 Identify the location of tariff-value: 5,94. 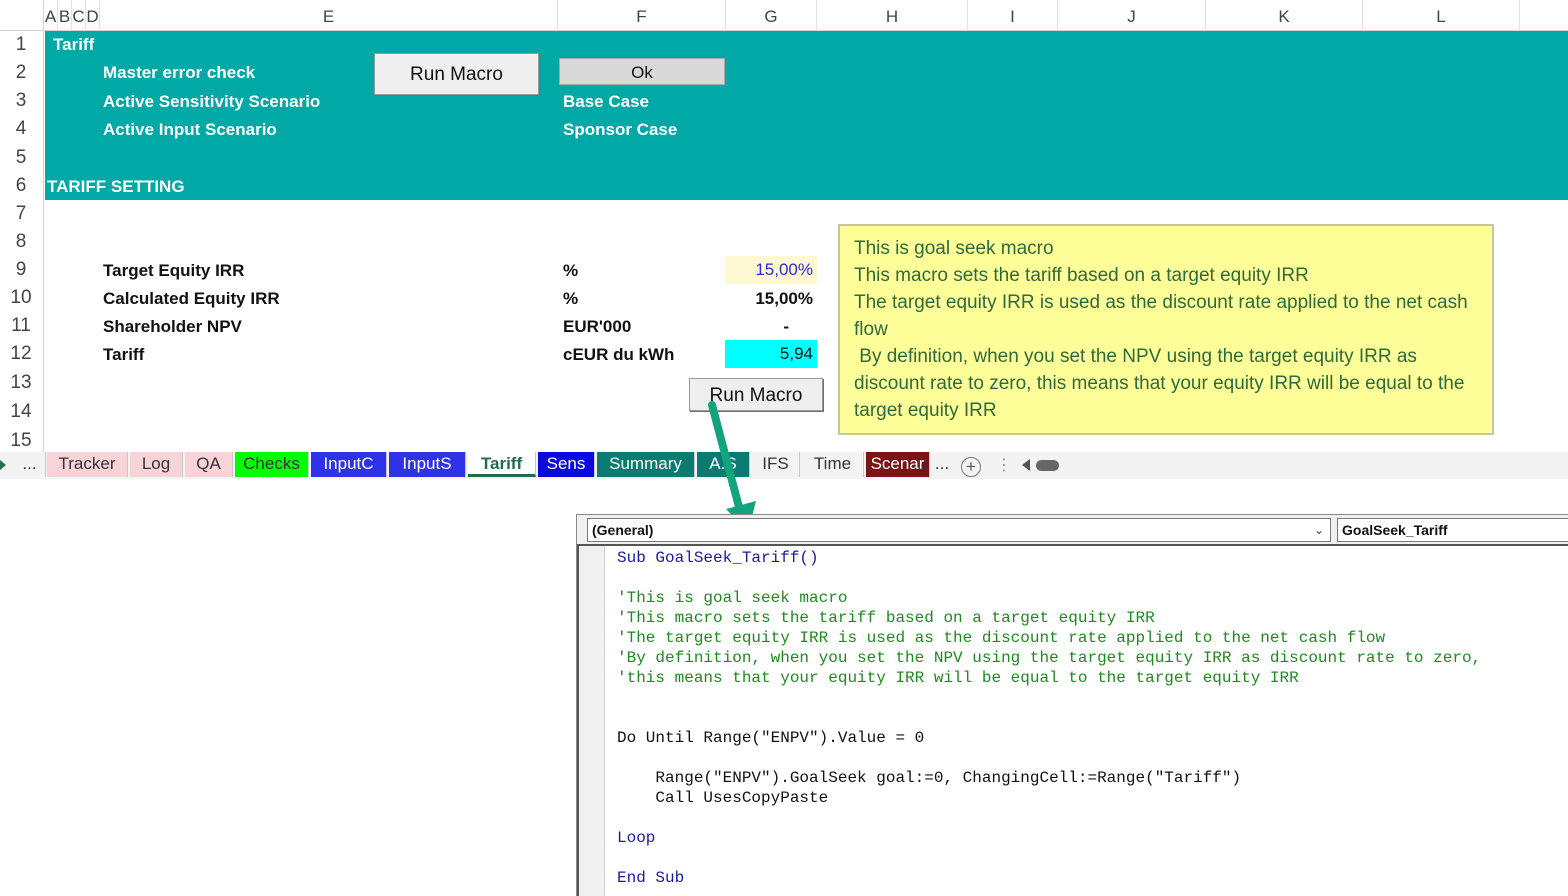
(771, 354).